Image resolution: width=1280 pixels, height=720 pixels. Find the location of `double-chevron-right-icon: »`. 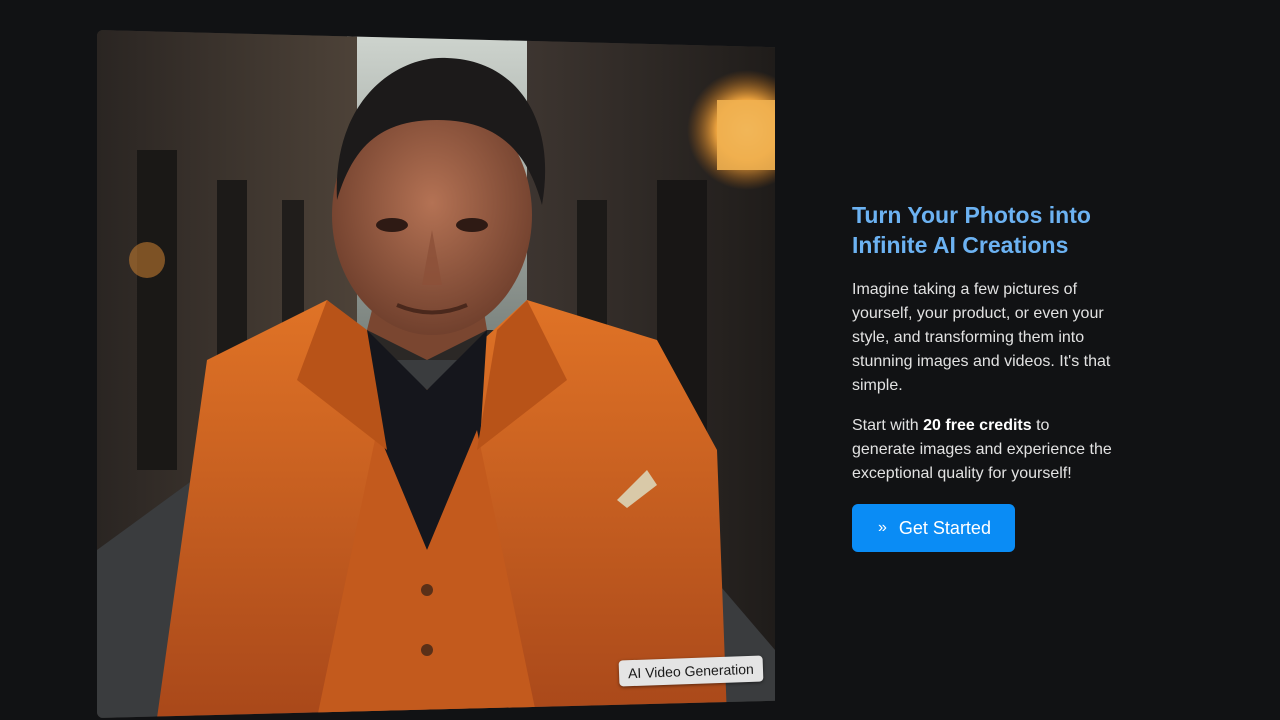

double-chevron-right-icon: » is located at coordinates (882, 527).